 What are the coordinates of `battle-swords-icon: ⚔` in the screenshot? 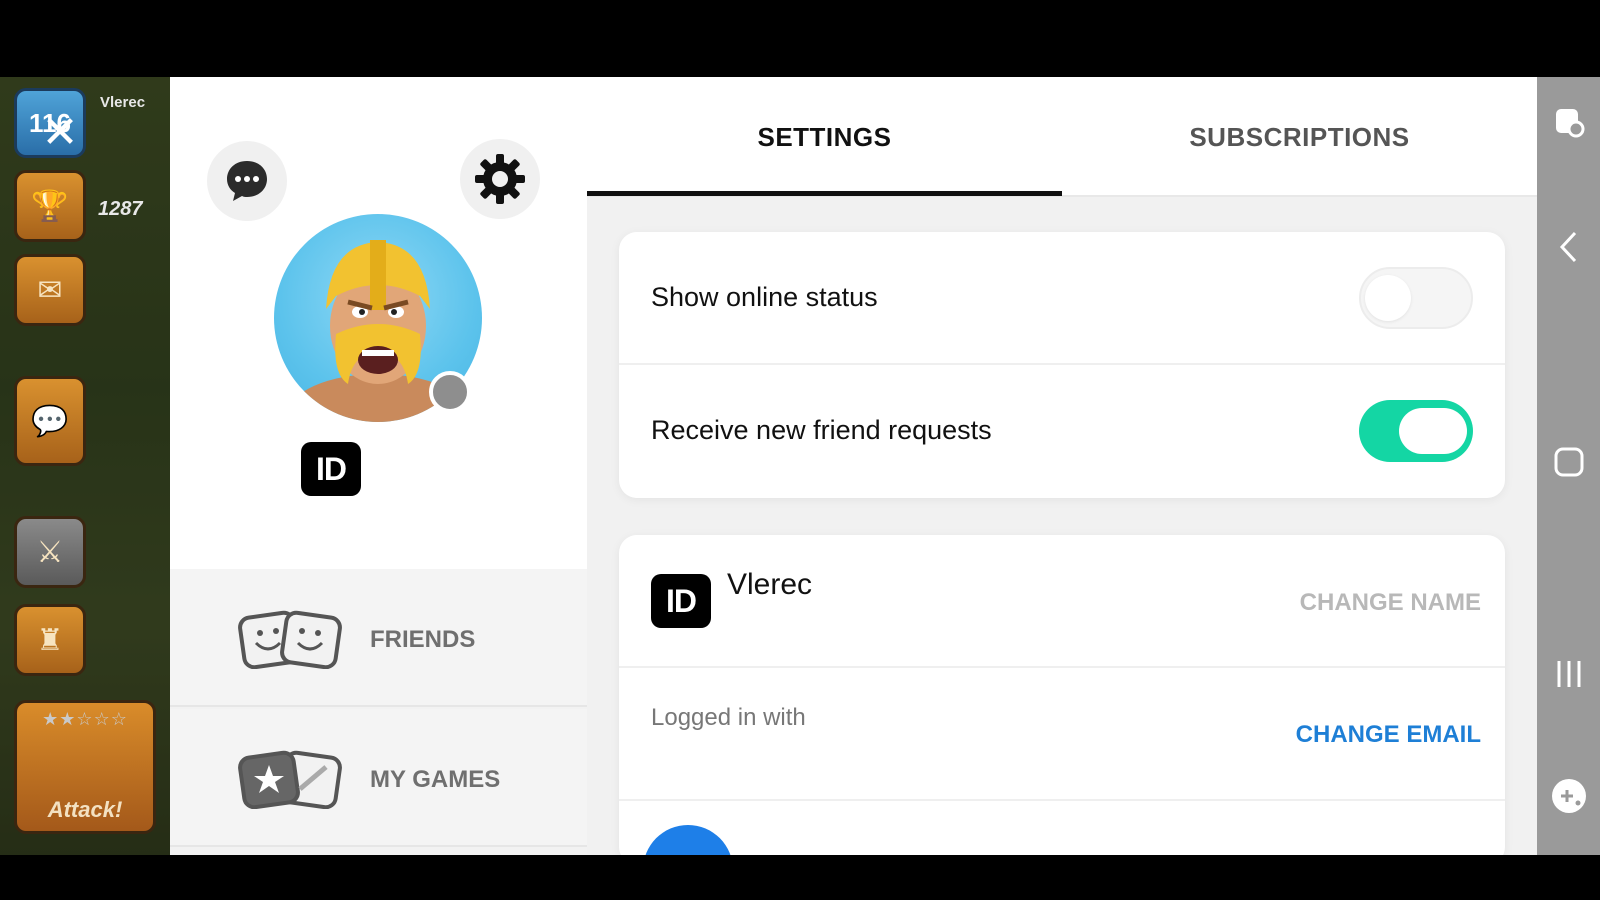 It's located at (50, 552).